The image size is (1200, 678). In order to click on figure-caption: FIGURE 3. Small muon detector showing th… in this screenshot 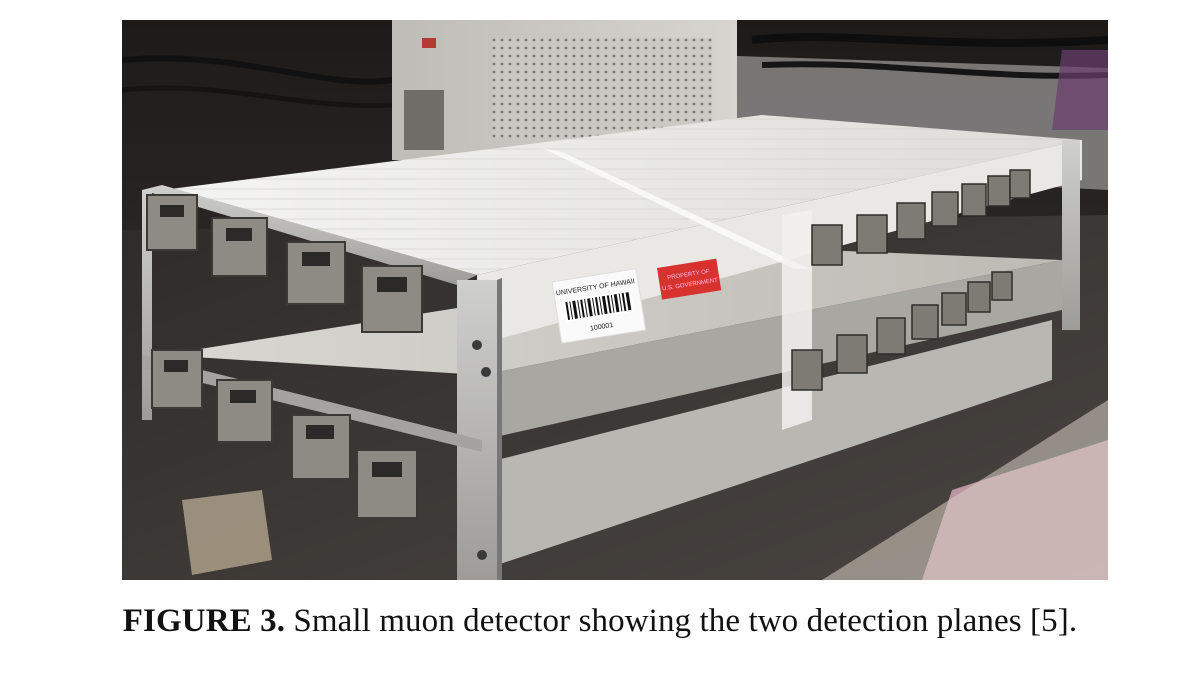, I will do `click(600, 621)`.